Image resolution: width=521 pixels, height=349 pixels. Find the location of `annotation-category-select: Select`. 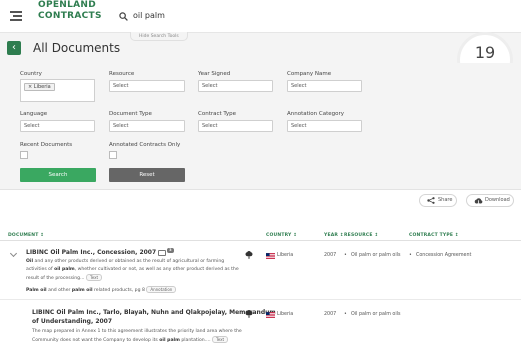

annotation-category-select: Select is located at coordinates (324, 126).